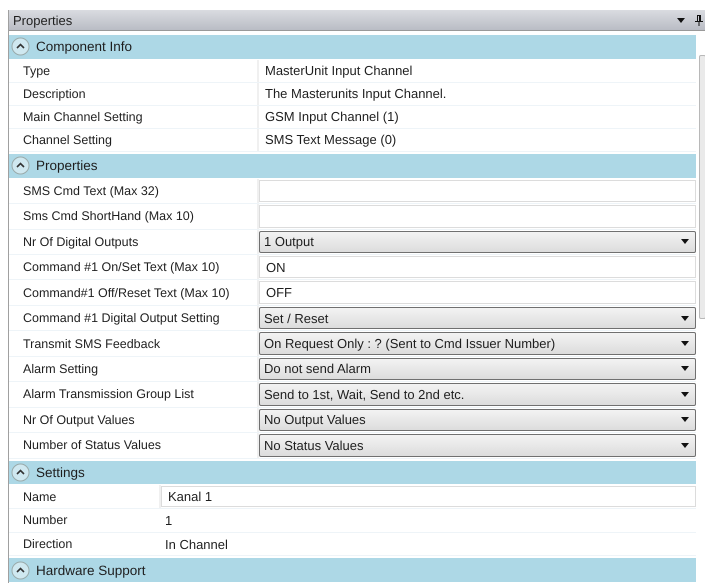 Image resolution: width=705 pixels, height=583 pixels. What do you see at coordinates (67, 140) in the screenshot?
I see `property-label: Channel Setting` at bounding box center [67, 140].